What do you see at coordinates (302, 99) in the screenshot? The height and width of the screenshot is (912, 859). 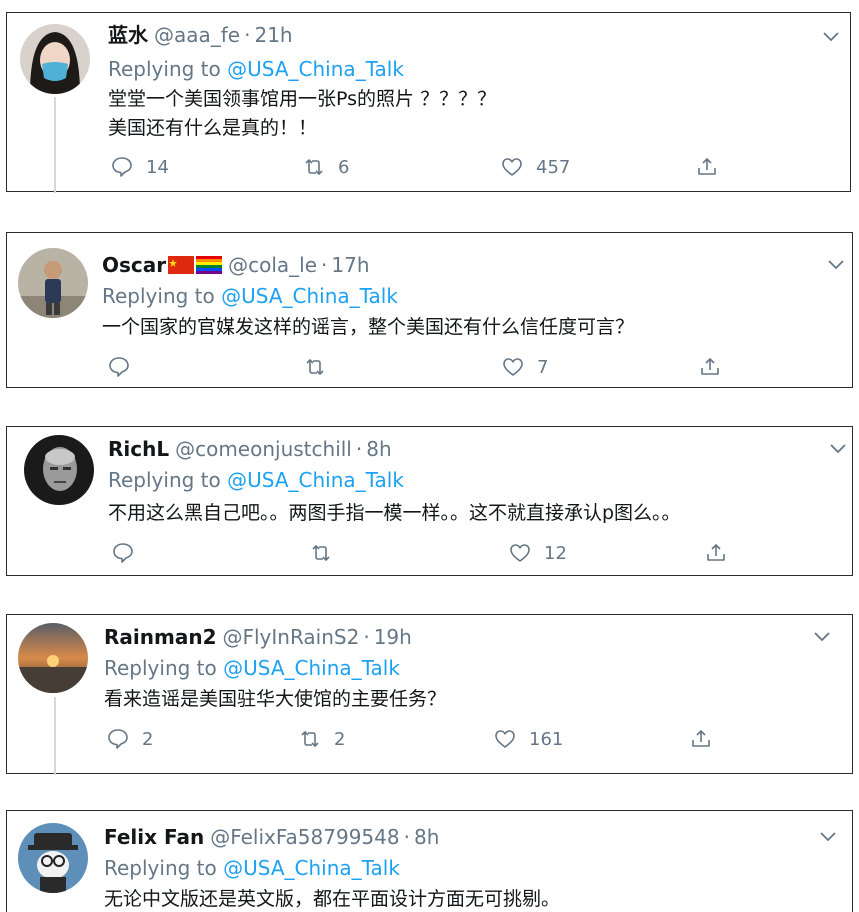 I see `tweet-text-line: 堂堂一个美国领事馆用一张Ps的照片 ？？？？` at bounding box center [302, 99].